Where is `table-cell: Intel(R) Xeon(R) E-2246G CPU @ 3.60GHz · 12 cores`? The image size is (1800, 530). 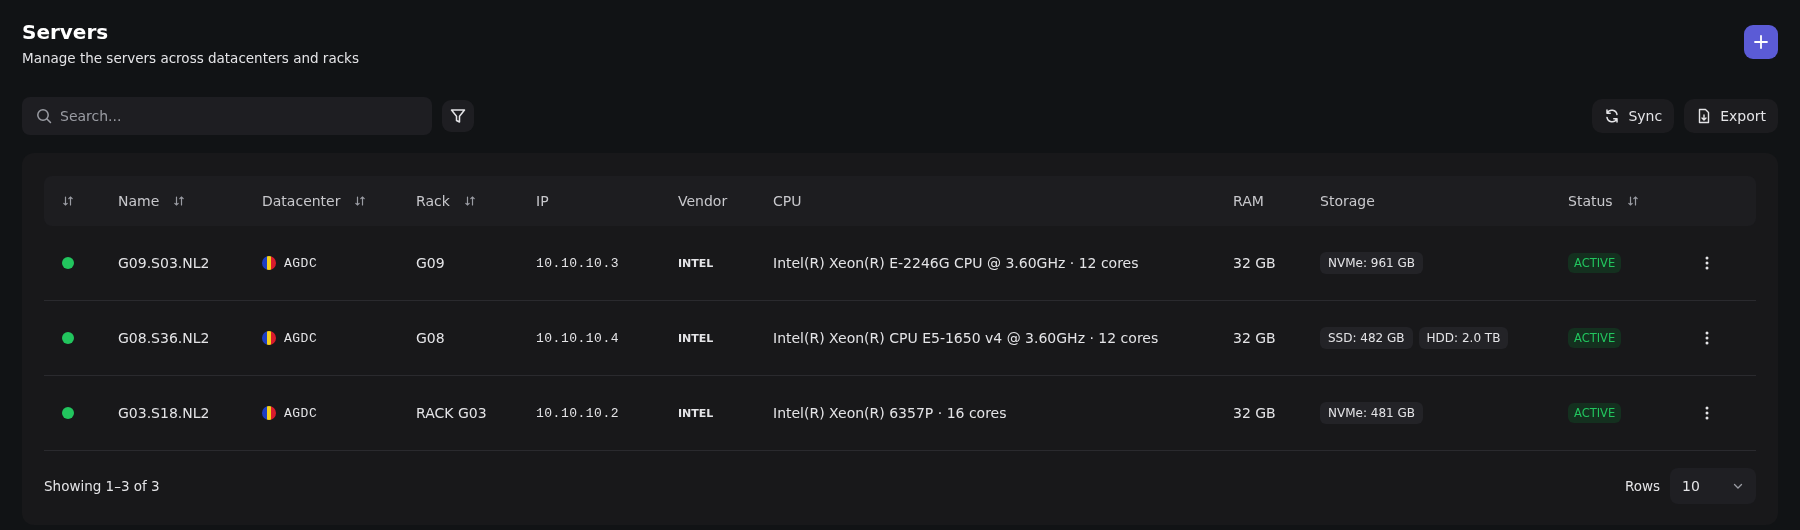
table-cell: Intel(R) Xeon(R) E-2246G CPU @ 3.60GHz · 12 cores is located at coordinates (956, 263).